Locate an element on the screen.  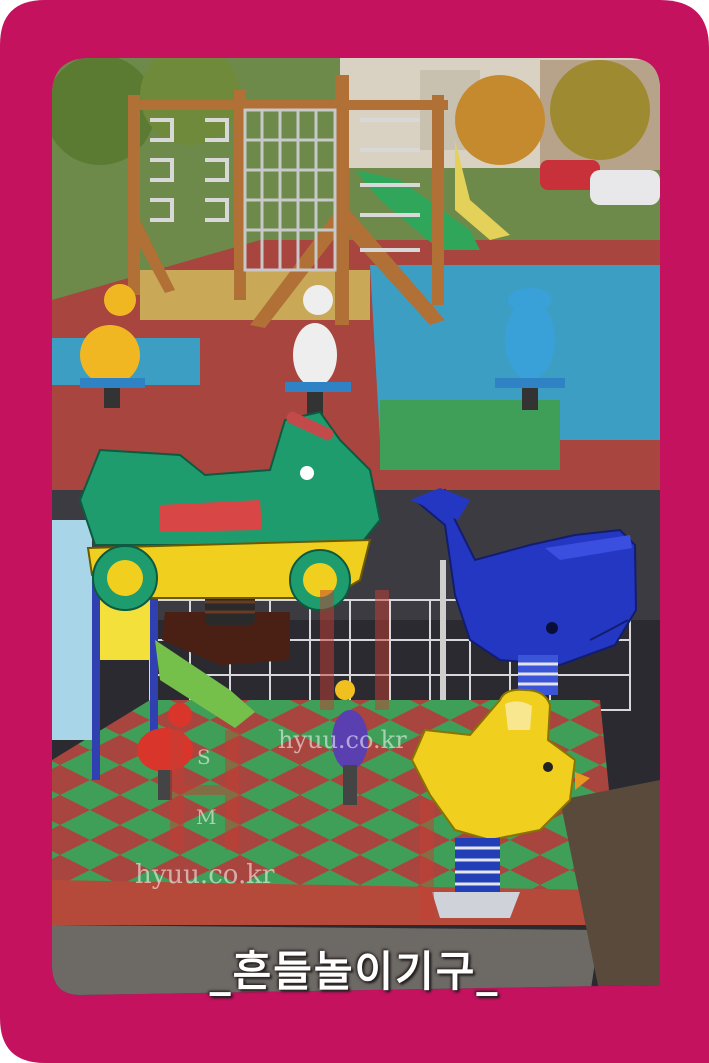
banner-caption: _흔들놀이기구_ is located at coordinates (354, 971).